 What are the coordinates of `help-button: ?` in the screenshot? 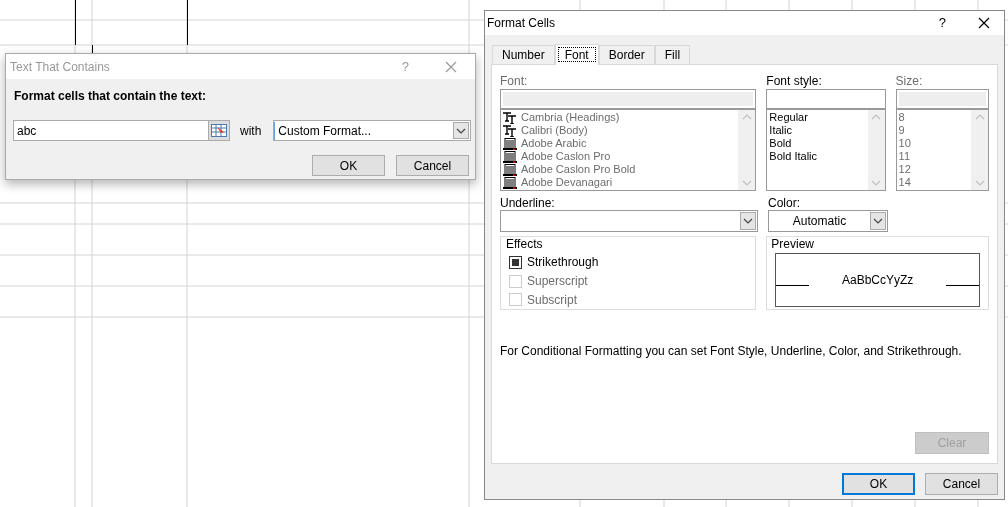 It's located at (942, 23).